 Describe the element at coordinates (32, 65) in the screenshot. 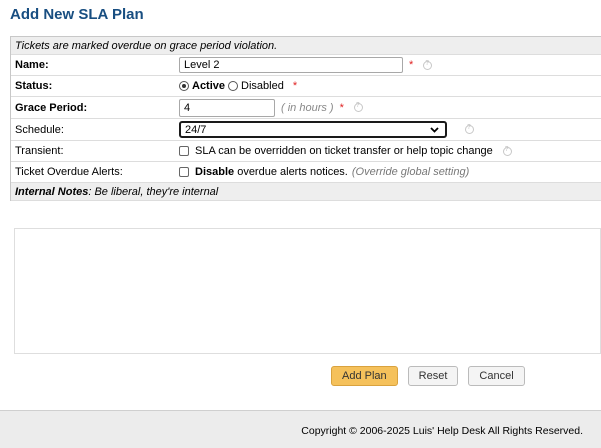

I see `name-label: Name:` at that location.